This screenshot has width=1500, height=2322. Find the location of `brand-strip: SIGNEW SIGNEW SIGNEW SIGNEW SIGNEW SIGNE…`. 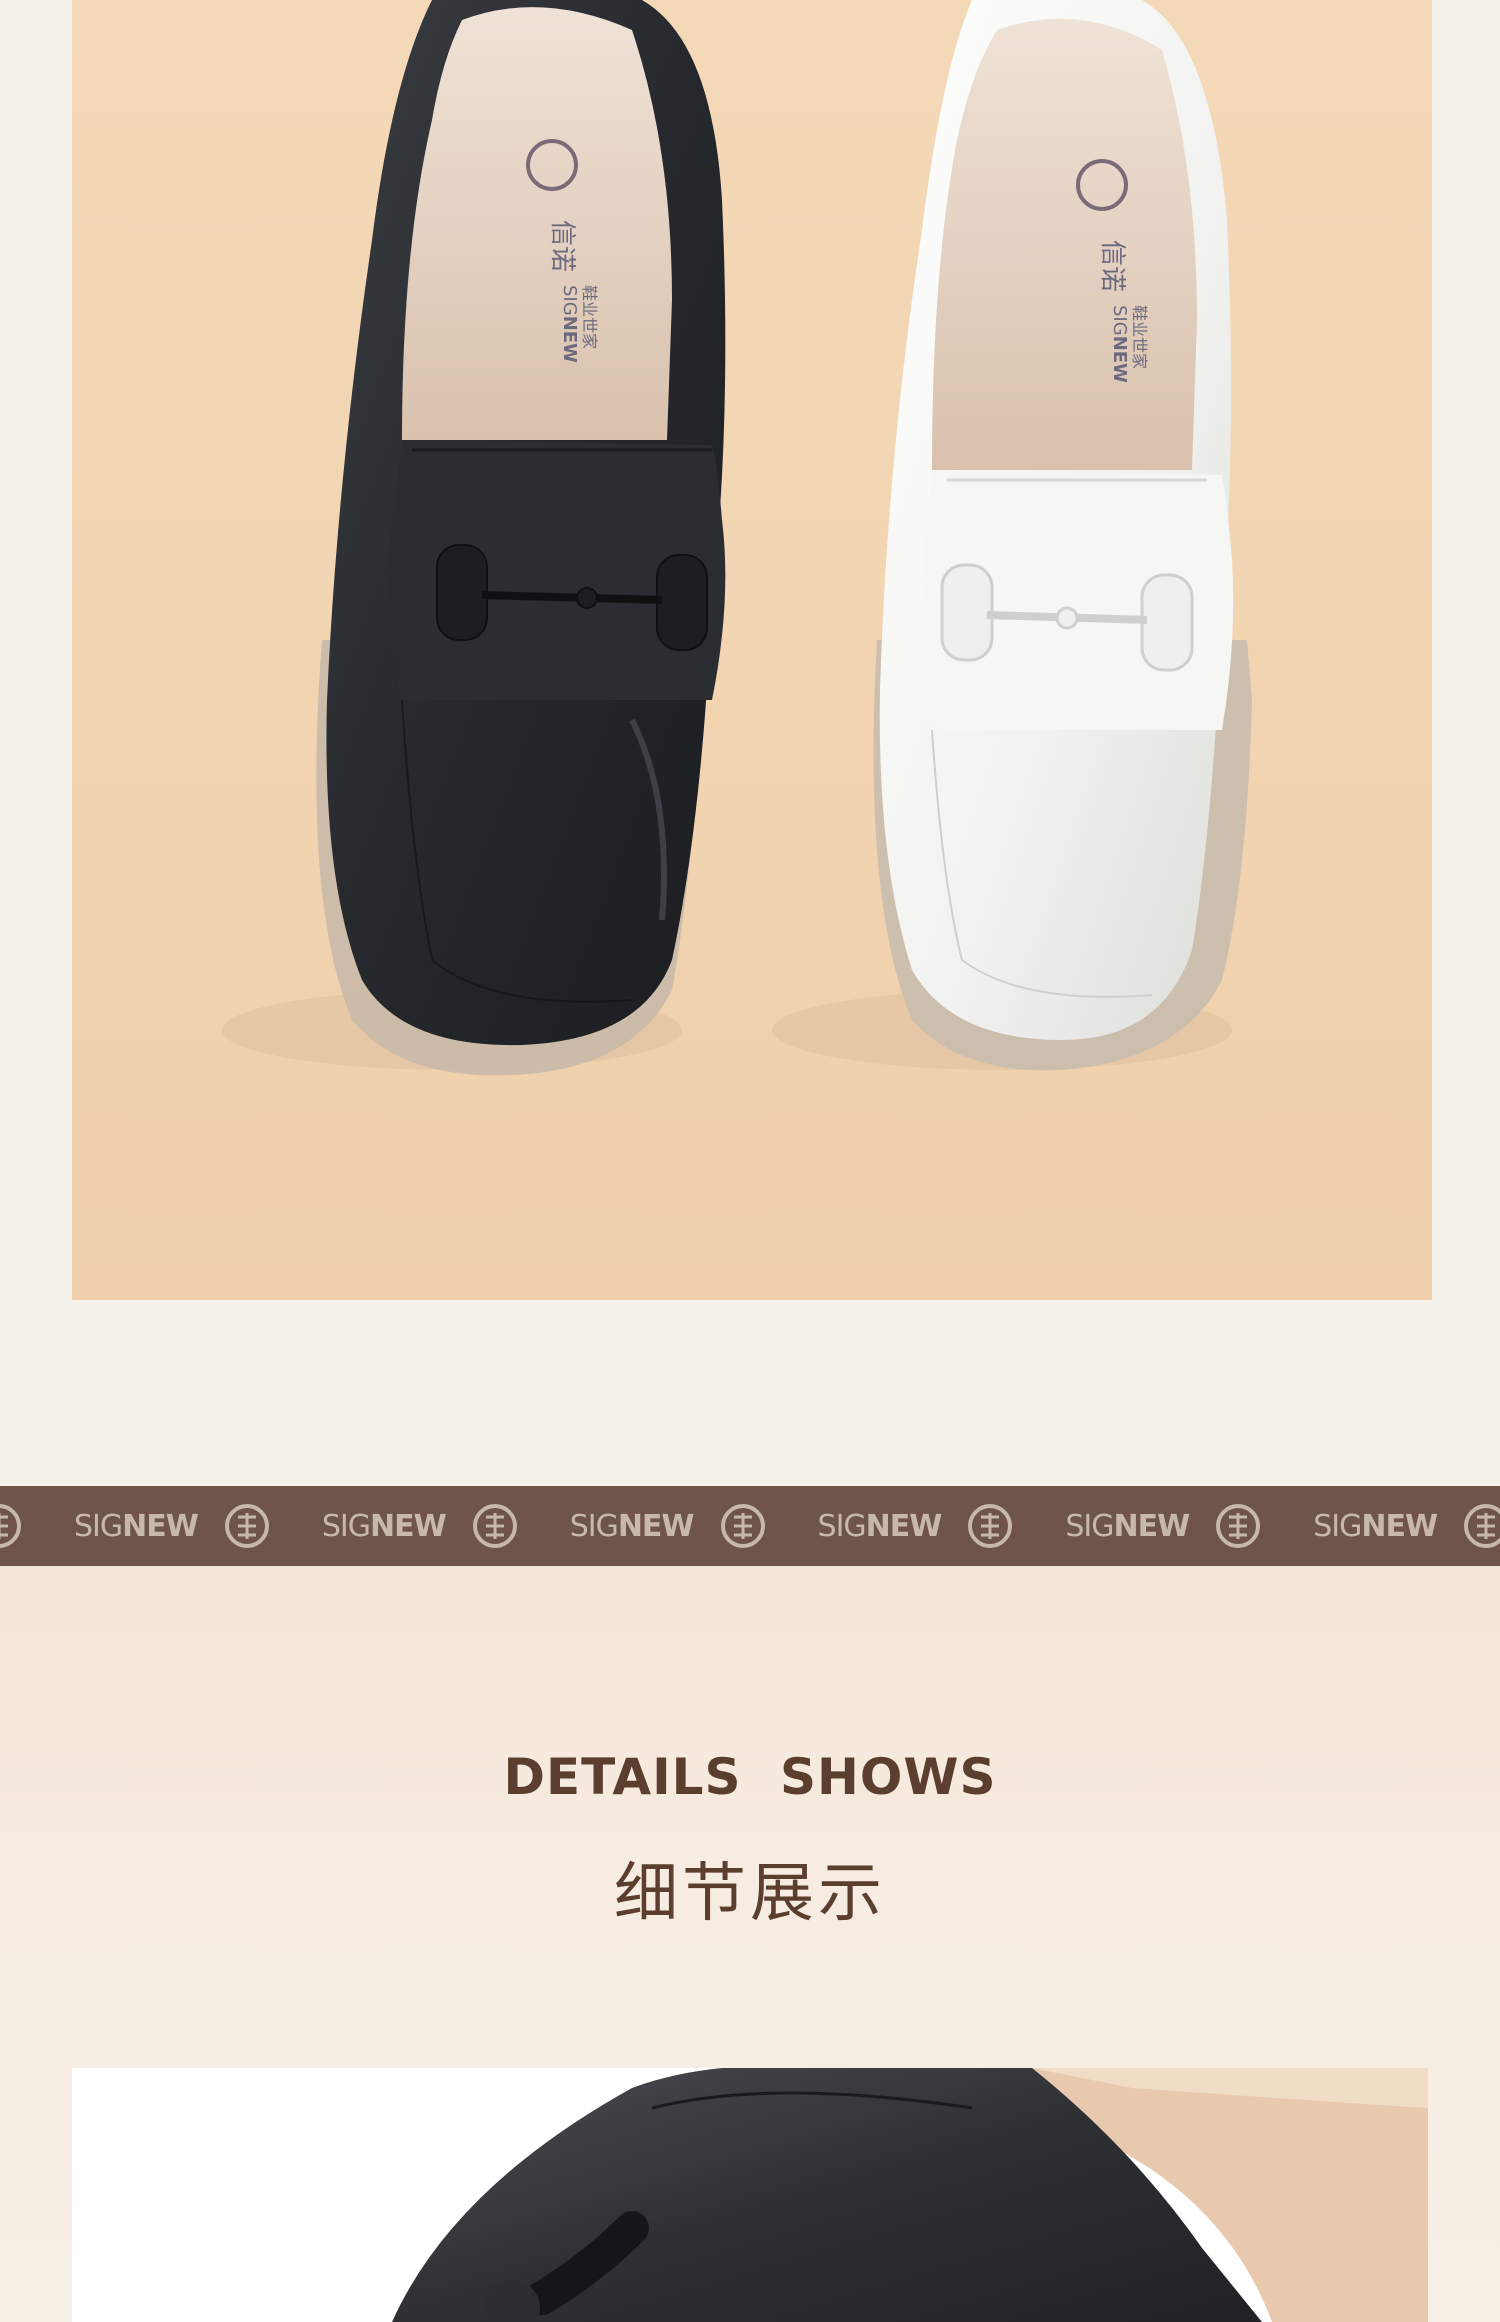

brand-strip: SIGNEW SIGNEW SIGNEW SIGNEW SIGNEW SIGNE… is located at coordinates (750, 1526).